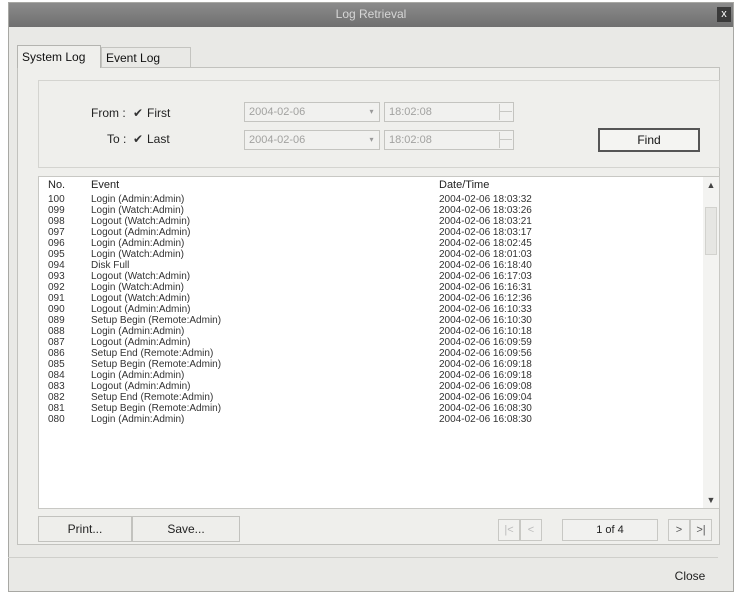  I want to click on tab-event-log: Event Log, so click(146, 57).